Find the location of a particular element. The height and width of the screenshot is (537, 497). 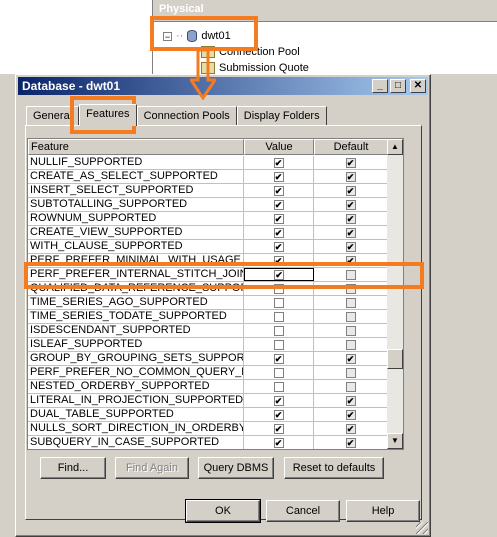

table-row: PERF_PREFER_MINIMAL_WITH_USAGE ✔ ✔ is located at coordinates (208, 261).